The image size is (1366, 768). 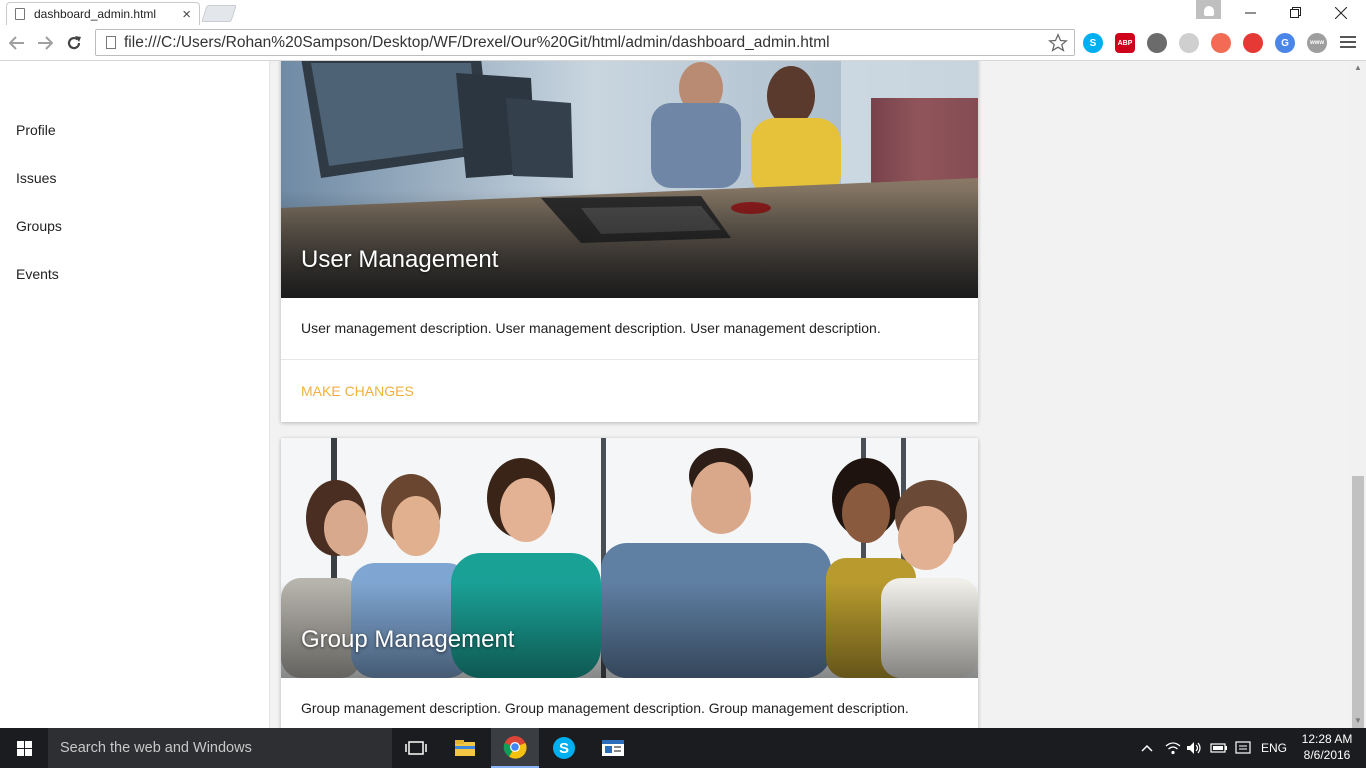 What do you see at coordinates (629, 391) in the screenshot?
I see `make-changes-button: MAKE CHANGES` at bounding box center [629, 391].